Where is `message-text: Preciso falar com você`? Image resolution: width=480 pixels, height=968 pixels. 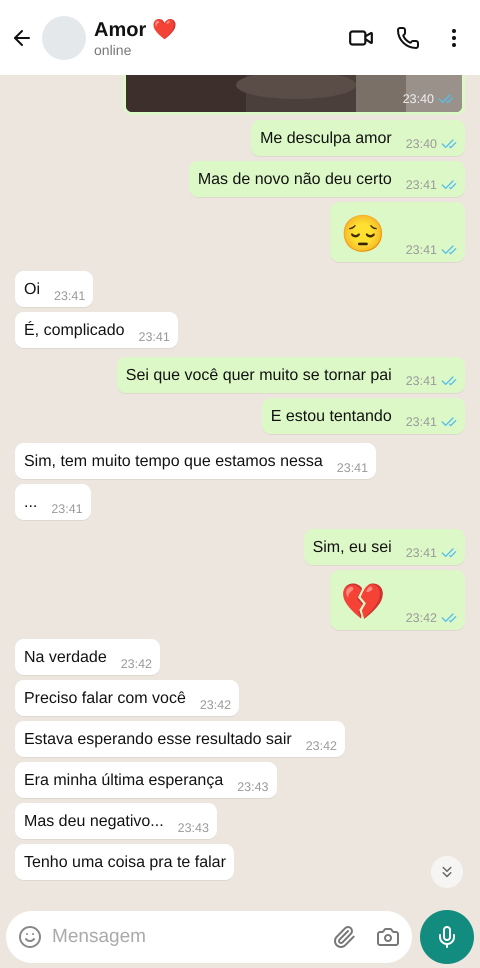
message-text: Preciso falar com você is located at coordinates (105, 699).